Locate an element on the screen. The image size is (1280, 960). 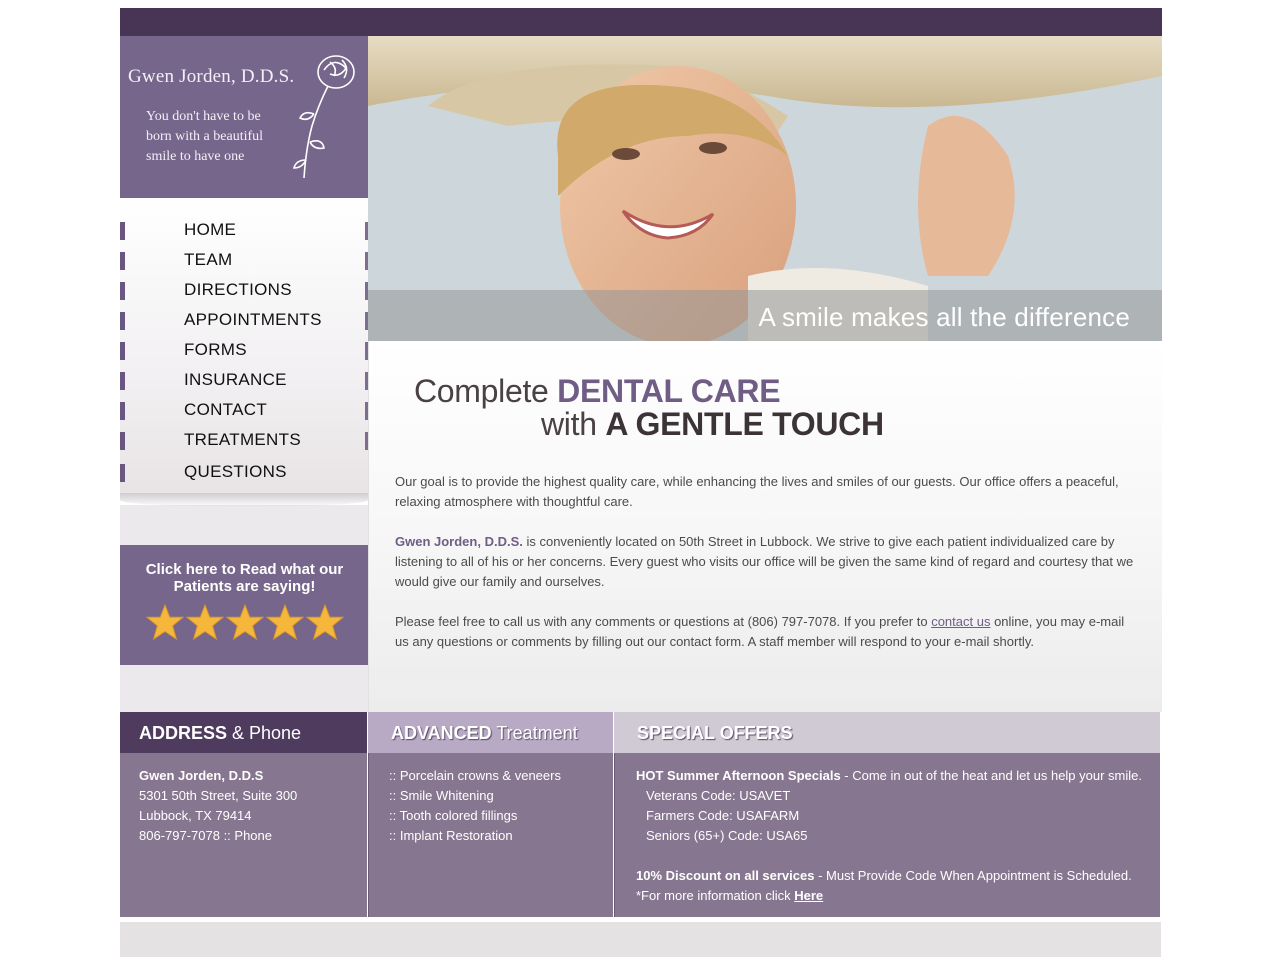
address-name: Gwen Jorden, D.D.S is located at coordinates (253, 776).